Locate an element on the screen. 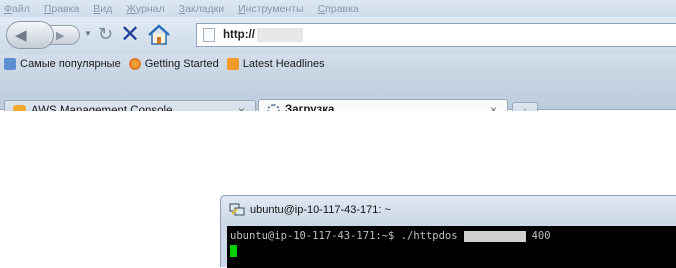 The image size is (676, 268). url-redaction is located at coordinates (279, 35).